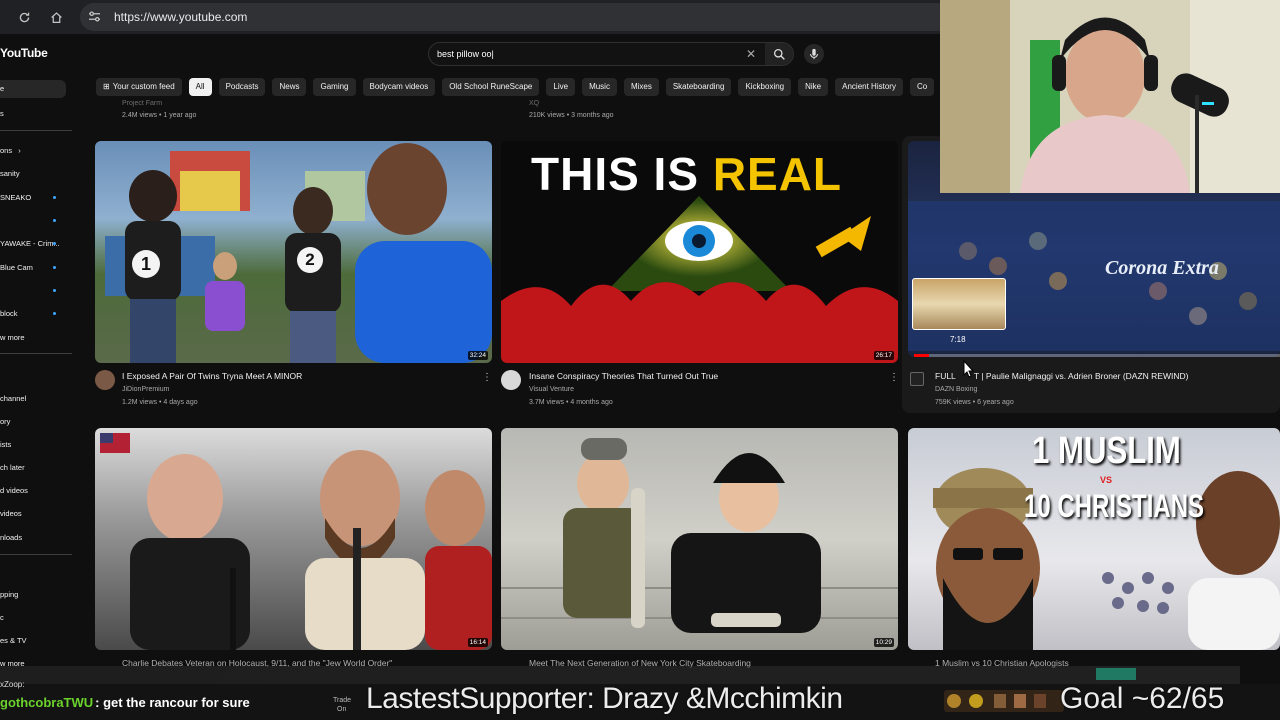 The width and height of the screenshot is (1280, 720). What do you see at coordinates (56, 17) in the screenshot?
I see `home-icon` at bounding box center [56, 17].